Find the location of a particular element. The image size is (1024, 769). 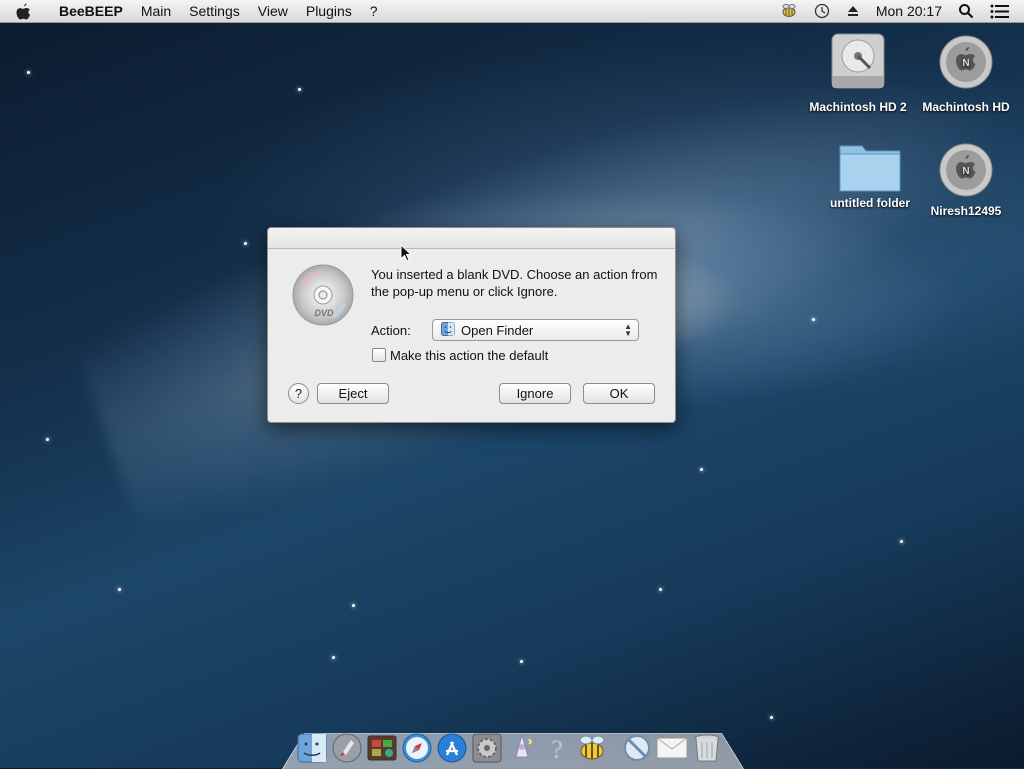

wizard-icon is located at coordinates (522, 748).